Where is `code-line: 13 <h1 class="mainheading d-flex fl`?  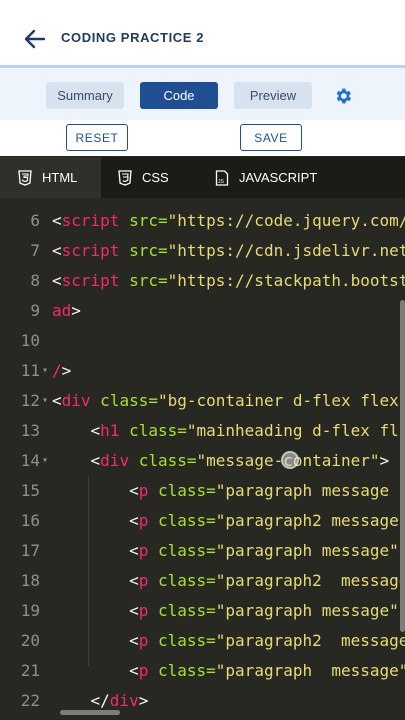
code-line: 13 <h1 class="mainheading d-flex fl is located at coordinates (202, 431).